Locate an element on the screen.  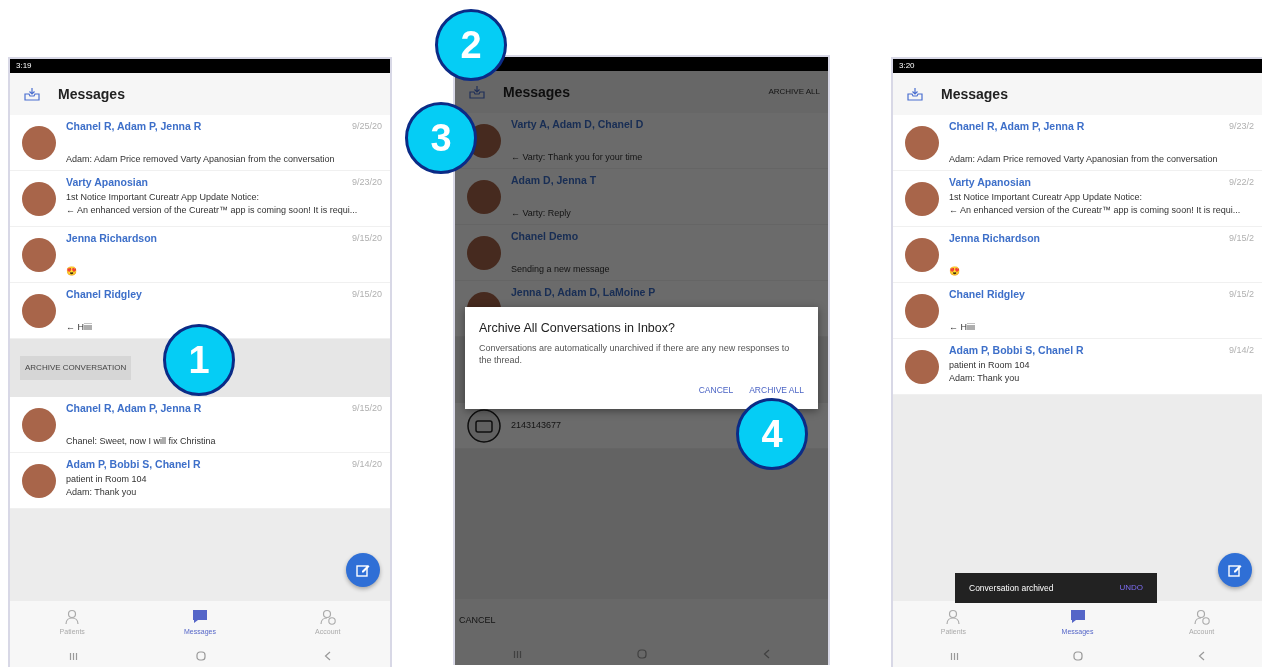
message-preview: ← Varty: Reply is located at coordinates (541, 213).